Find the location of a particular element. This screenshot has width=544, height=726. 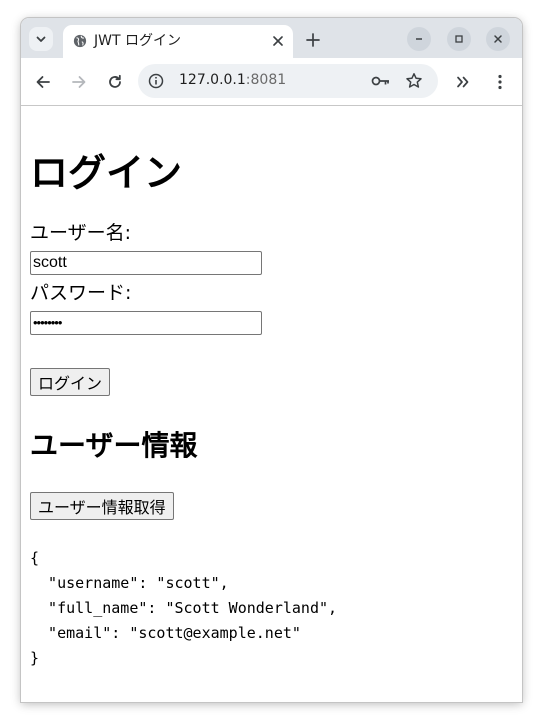

reload-button is located at coordinates (115, 82).